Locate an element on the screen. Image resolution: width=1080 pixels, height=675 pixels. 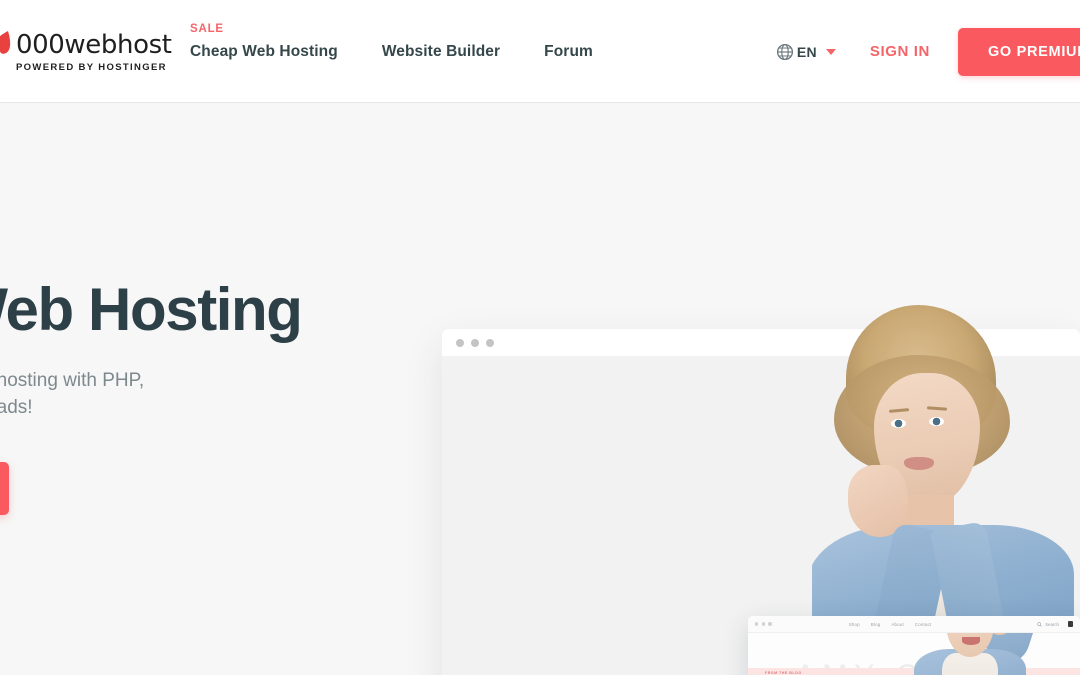
mockup-menu-item-contact: Contact is located at coordinates (923, 624).